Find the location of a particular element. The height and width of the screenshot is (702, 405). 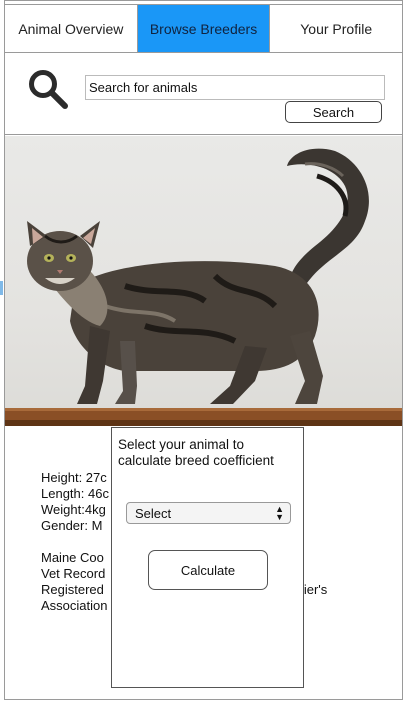

search-input is located at coordinates (235, 87).